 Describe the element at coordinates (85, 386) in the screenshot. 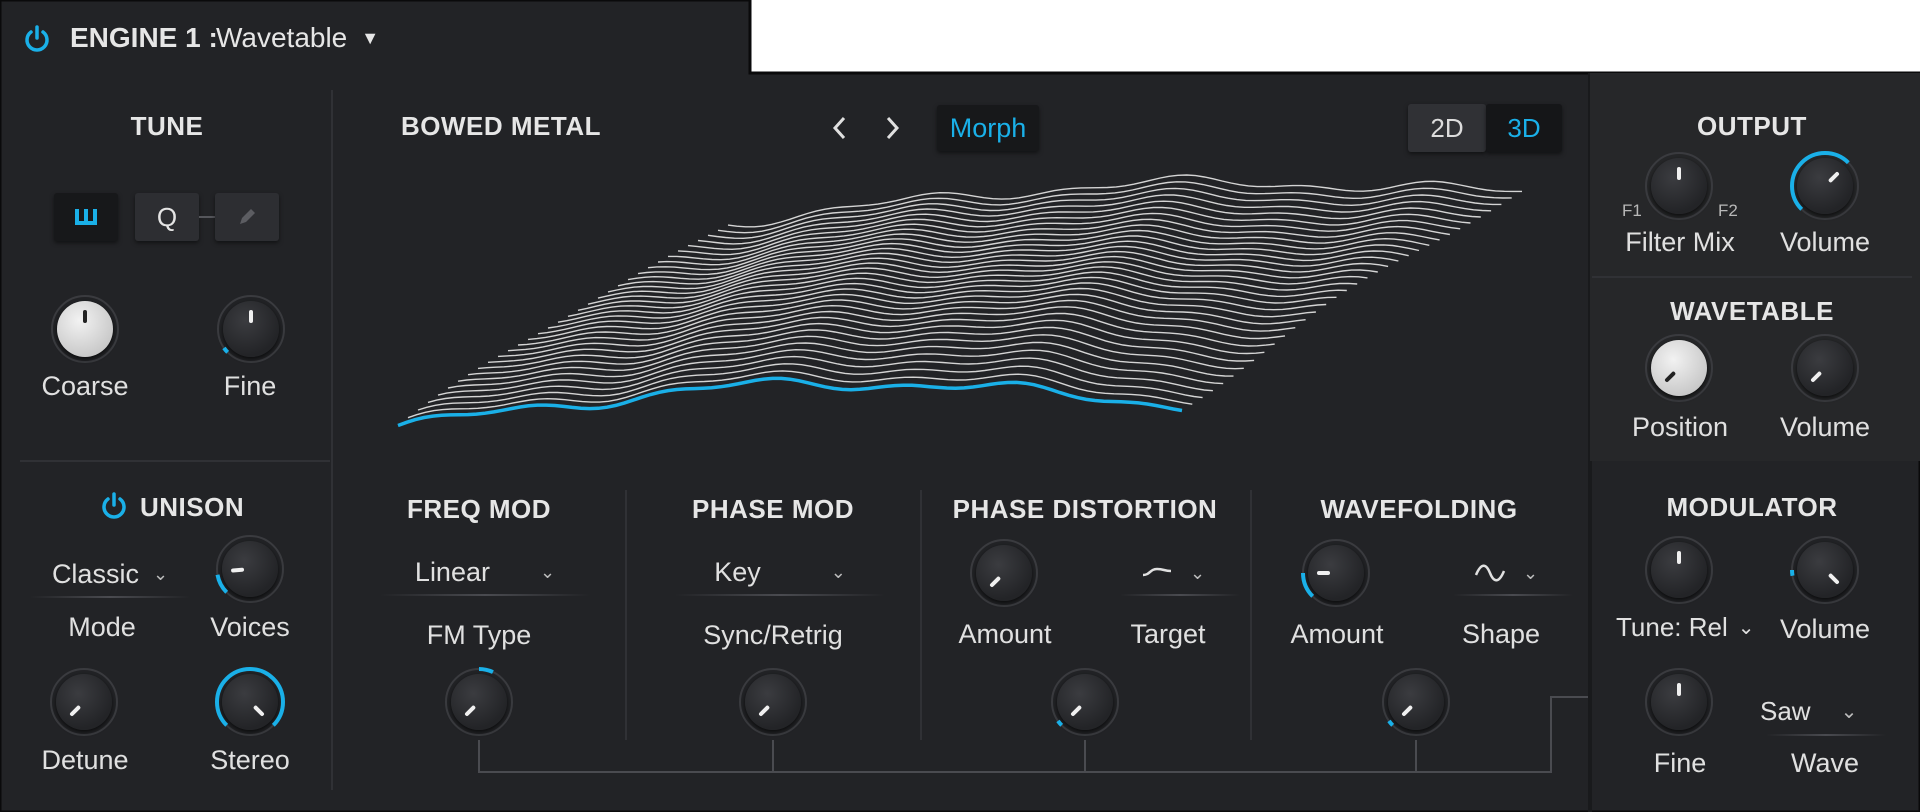

I see `coarse-label: Coarse` at that location.